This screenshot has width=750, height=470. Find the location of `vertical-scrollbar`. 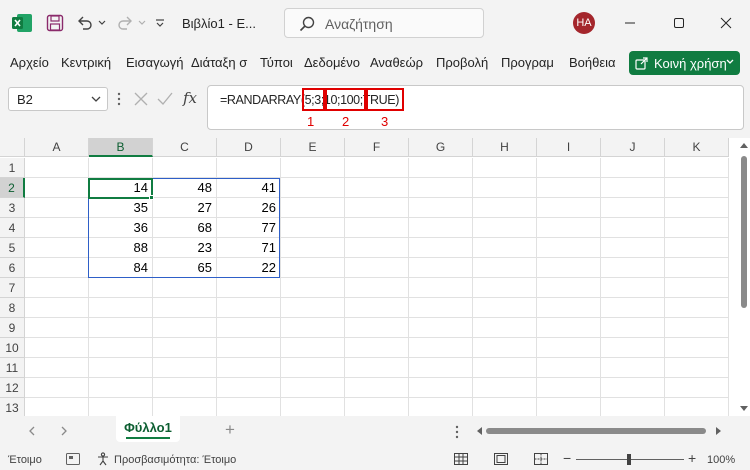

vertical-scrollbar is located at coordinates (744, 277).